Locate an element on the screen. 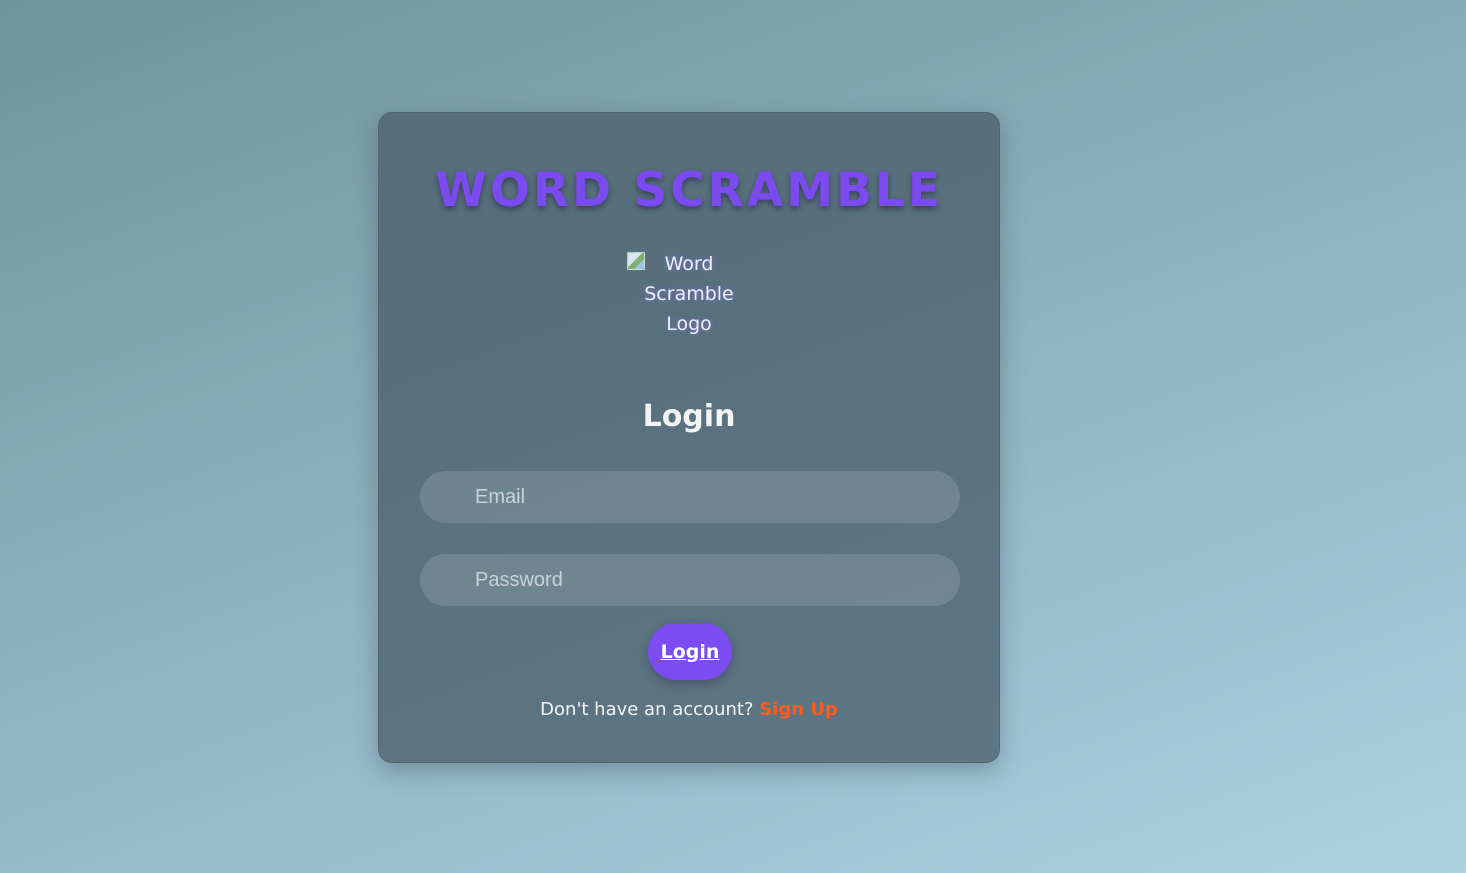  signup-link: Sign Up is located at coordinates (798, 709).